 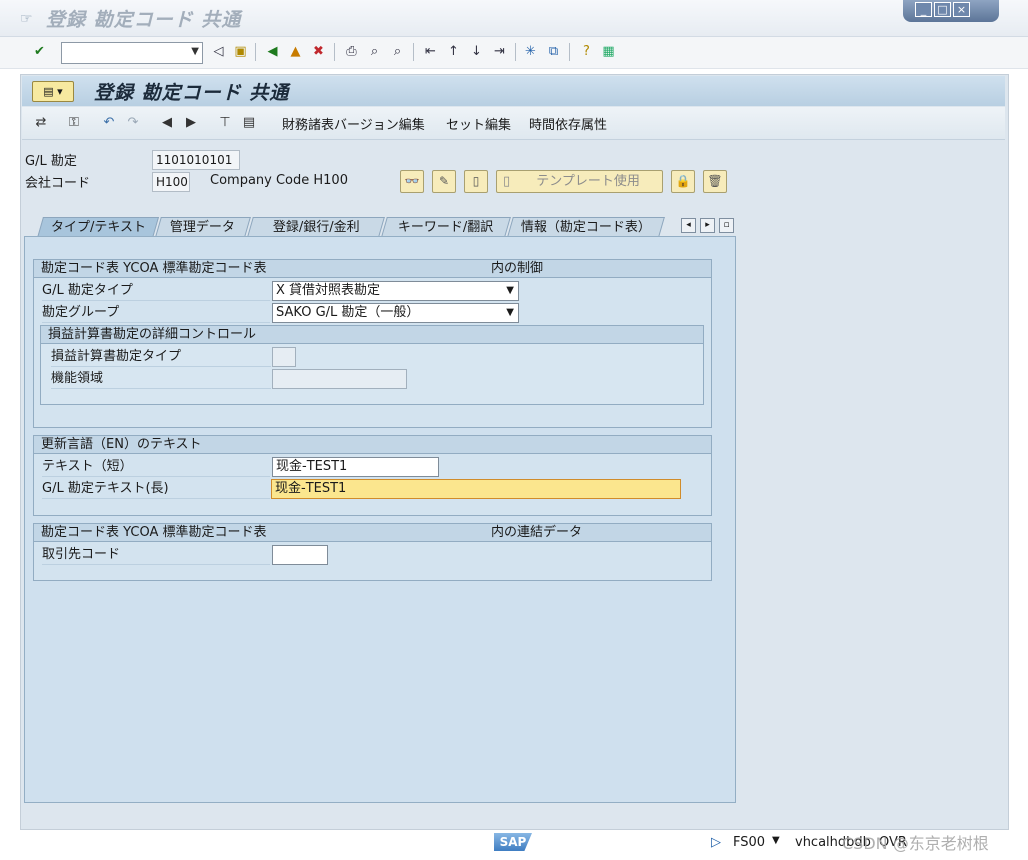 I want to click on window-controls: _ □ ×, so click(x=951, y=11).